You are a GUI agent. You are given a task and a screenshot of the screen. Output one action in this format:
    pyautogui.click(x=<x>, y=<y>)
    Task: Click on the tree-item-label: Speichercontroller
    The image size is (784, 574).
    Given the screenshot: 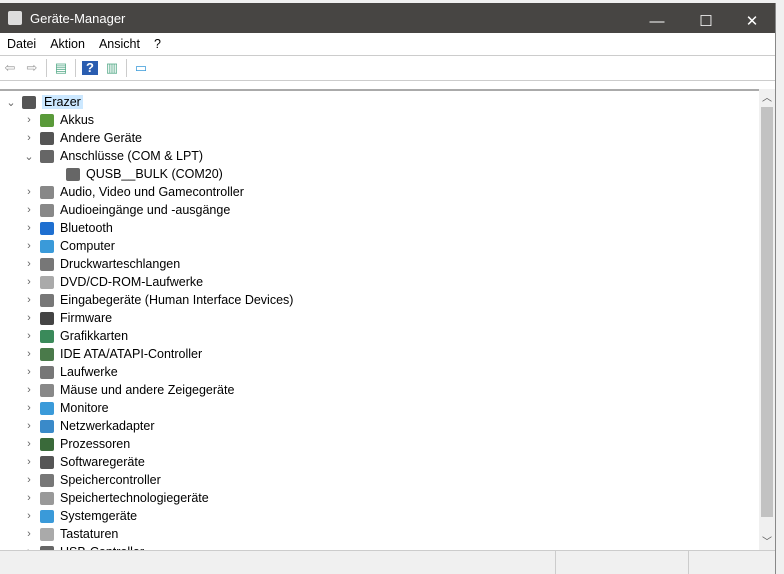 What is the action you would take?
    pyautogui.click(x=110, y=480)
    